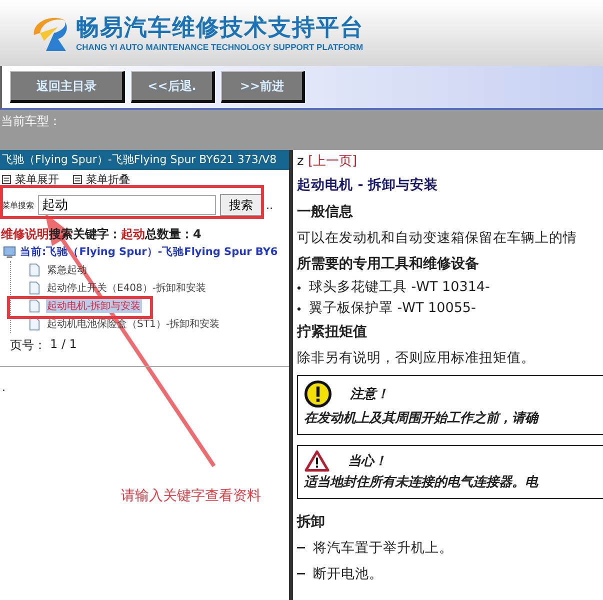 This screenshot has height=600, width=603. I want to click on tree-item: 紧急起动, so click(67, 270).